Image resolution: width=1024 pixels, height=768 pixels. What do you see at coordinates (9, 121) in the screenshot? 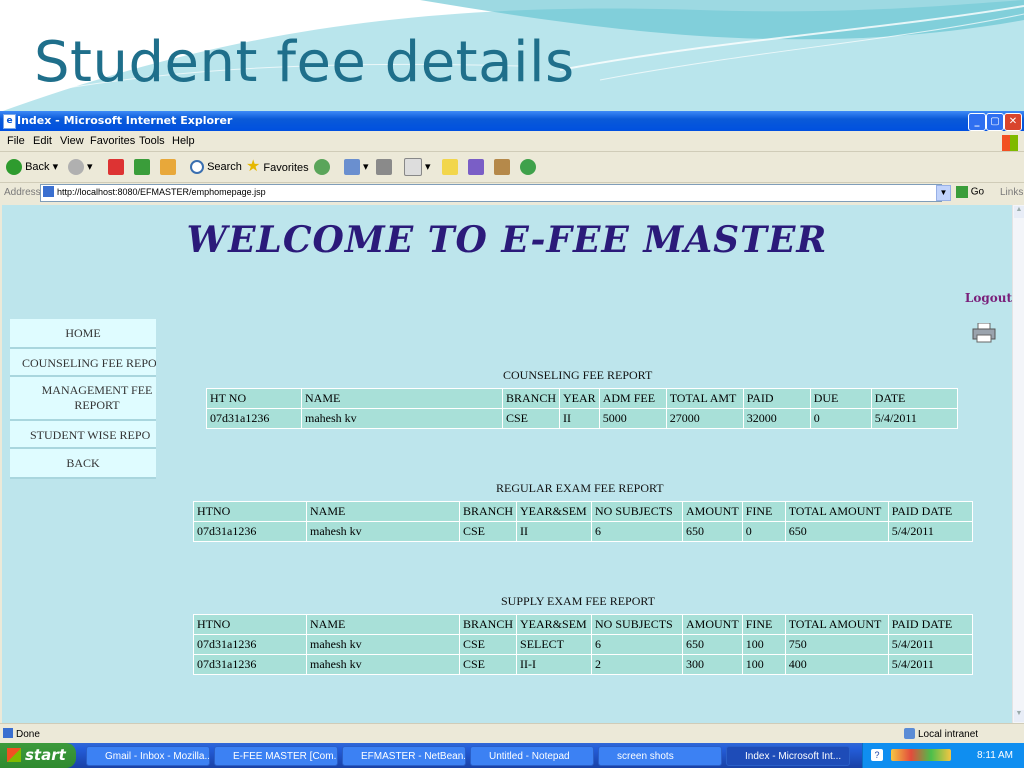
I see `ie-icon: e` at bounding box center [9, 121].